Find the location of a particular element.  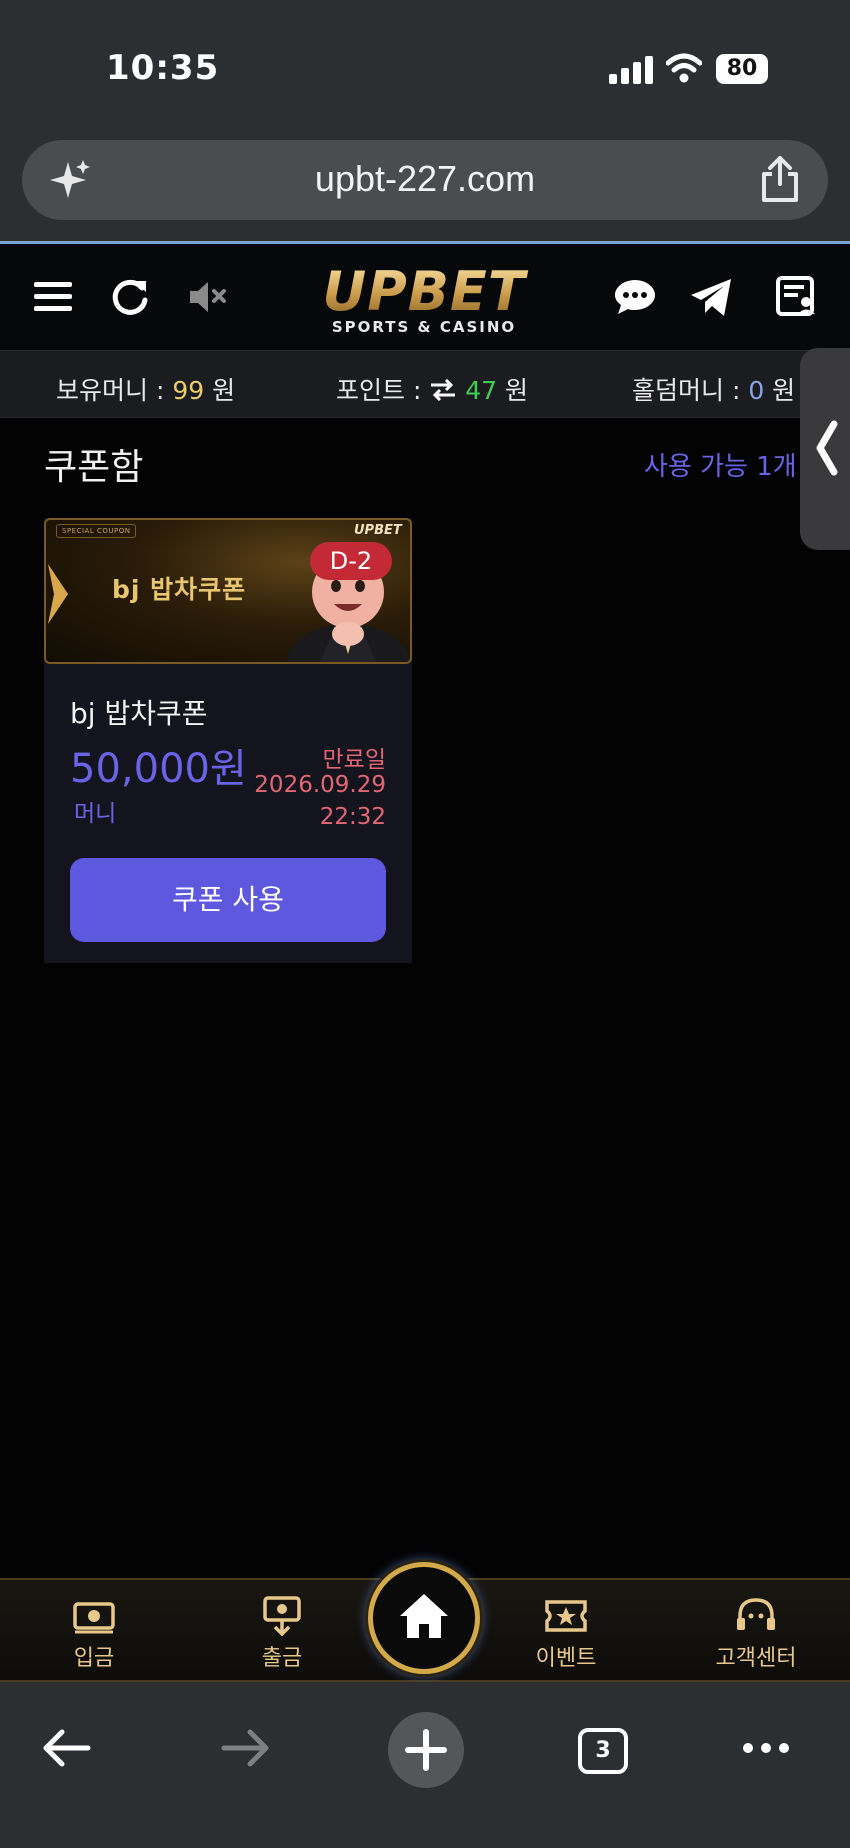

back-arrow-icon is located at coordinates (66, 1748).